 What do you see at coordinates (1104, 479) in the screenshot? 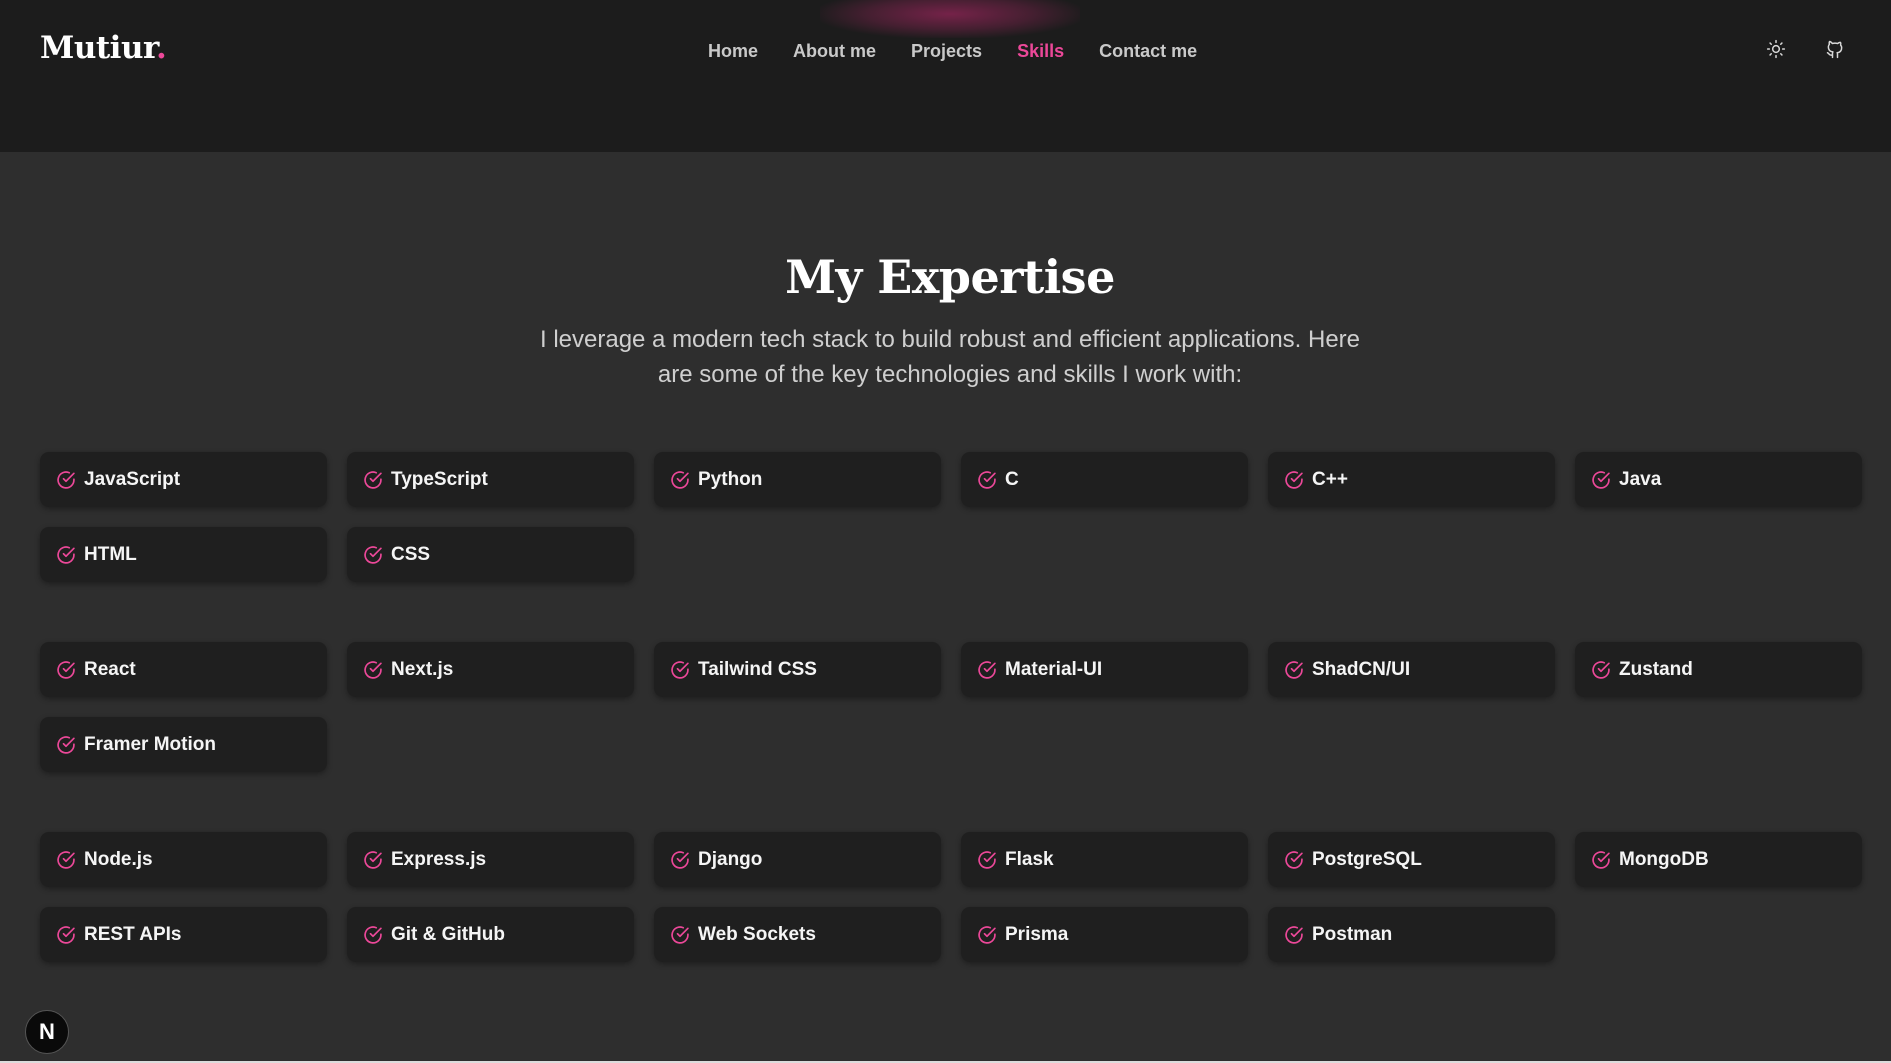
I see `skill-card: C` at bounding box center [1104, 479].